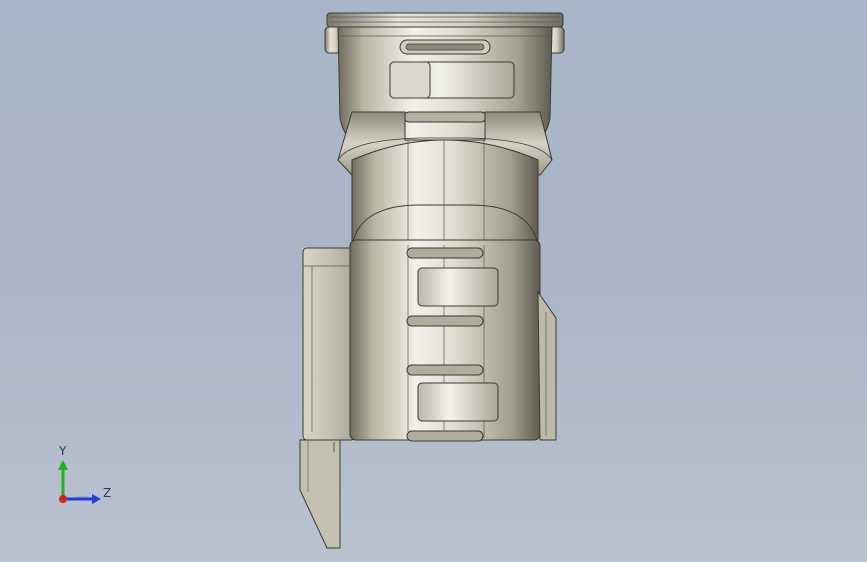 The image size is (867, 562). What do you see at coordinates (63, 499) in the screenshot?
I see `x-axis-point` at bounding box center [63, 499].